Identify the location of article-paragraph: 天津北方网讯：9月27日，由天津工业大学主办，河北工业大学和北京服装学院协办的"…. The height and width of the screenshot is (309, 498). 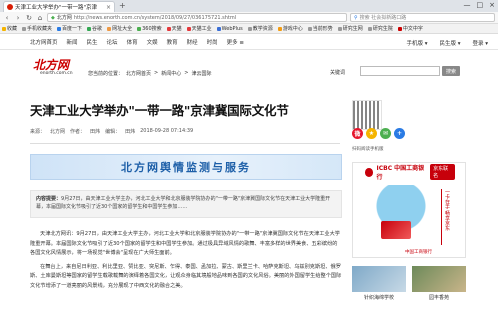
(185, 243).